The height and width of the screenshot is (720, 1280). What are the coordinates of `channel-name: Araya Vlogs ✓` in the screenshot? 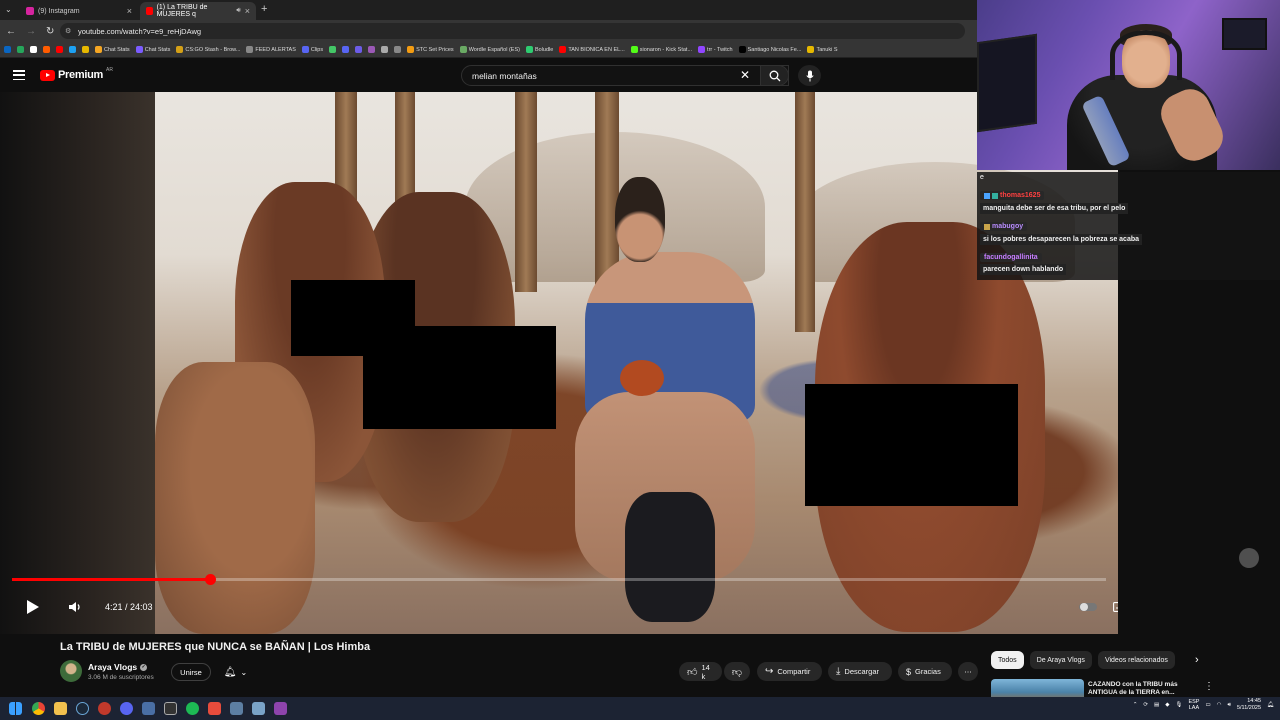 It's located at (118, 667).